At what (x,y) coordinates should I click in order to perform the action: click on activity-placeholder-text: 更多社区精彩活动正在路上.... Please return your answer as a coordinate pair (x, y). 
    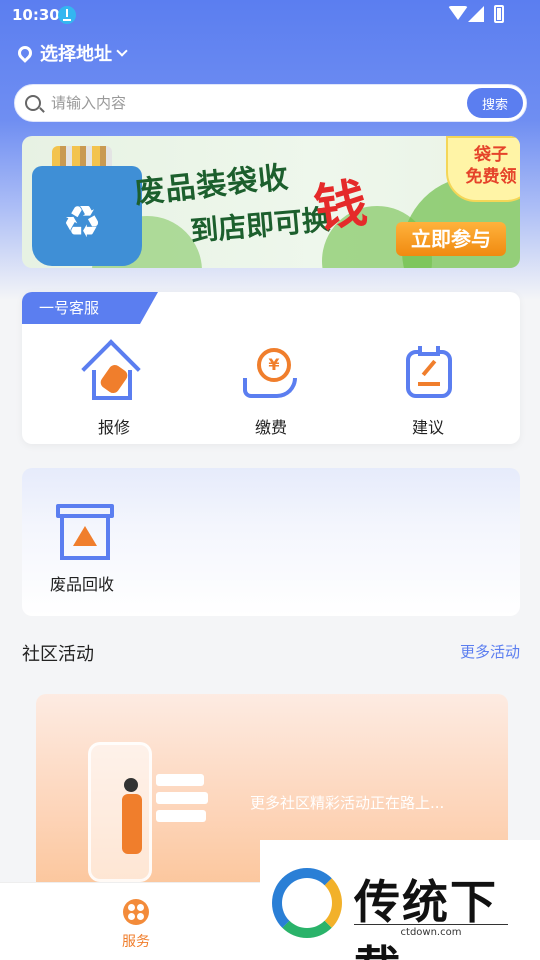
    Looking at the image, I should click on (347, 803).